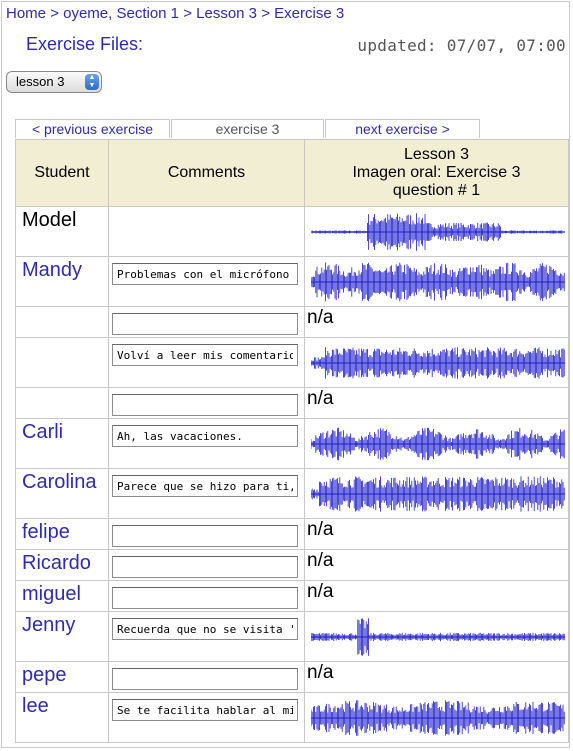 The height and width of the screenshot is (751, 573). What do you see at coordinates (62, 534) in the screenshot?
I see `student-name: felipe` at bounding box center [62, 534].